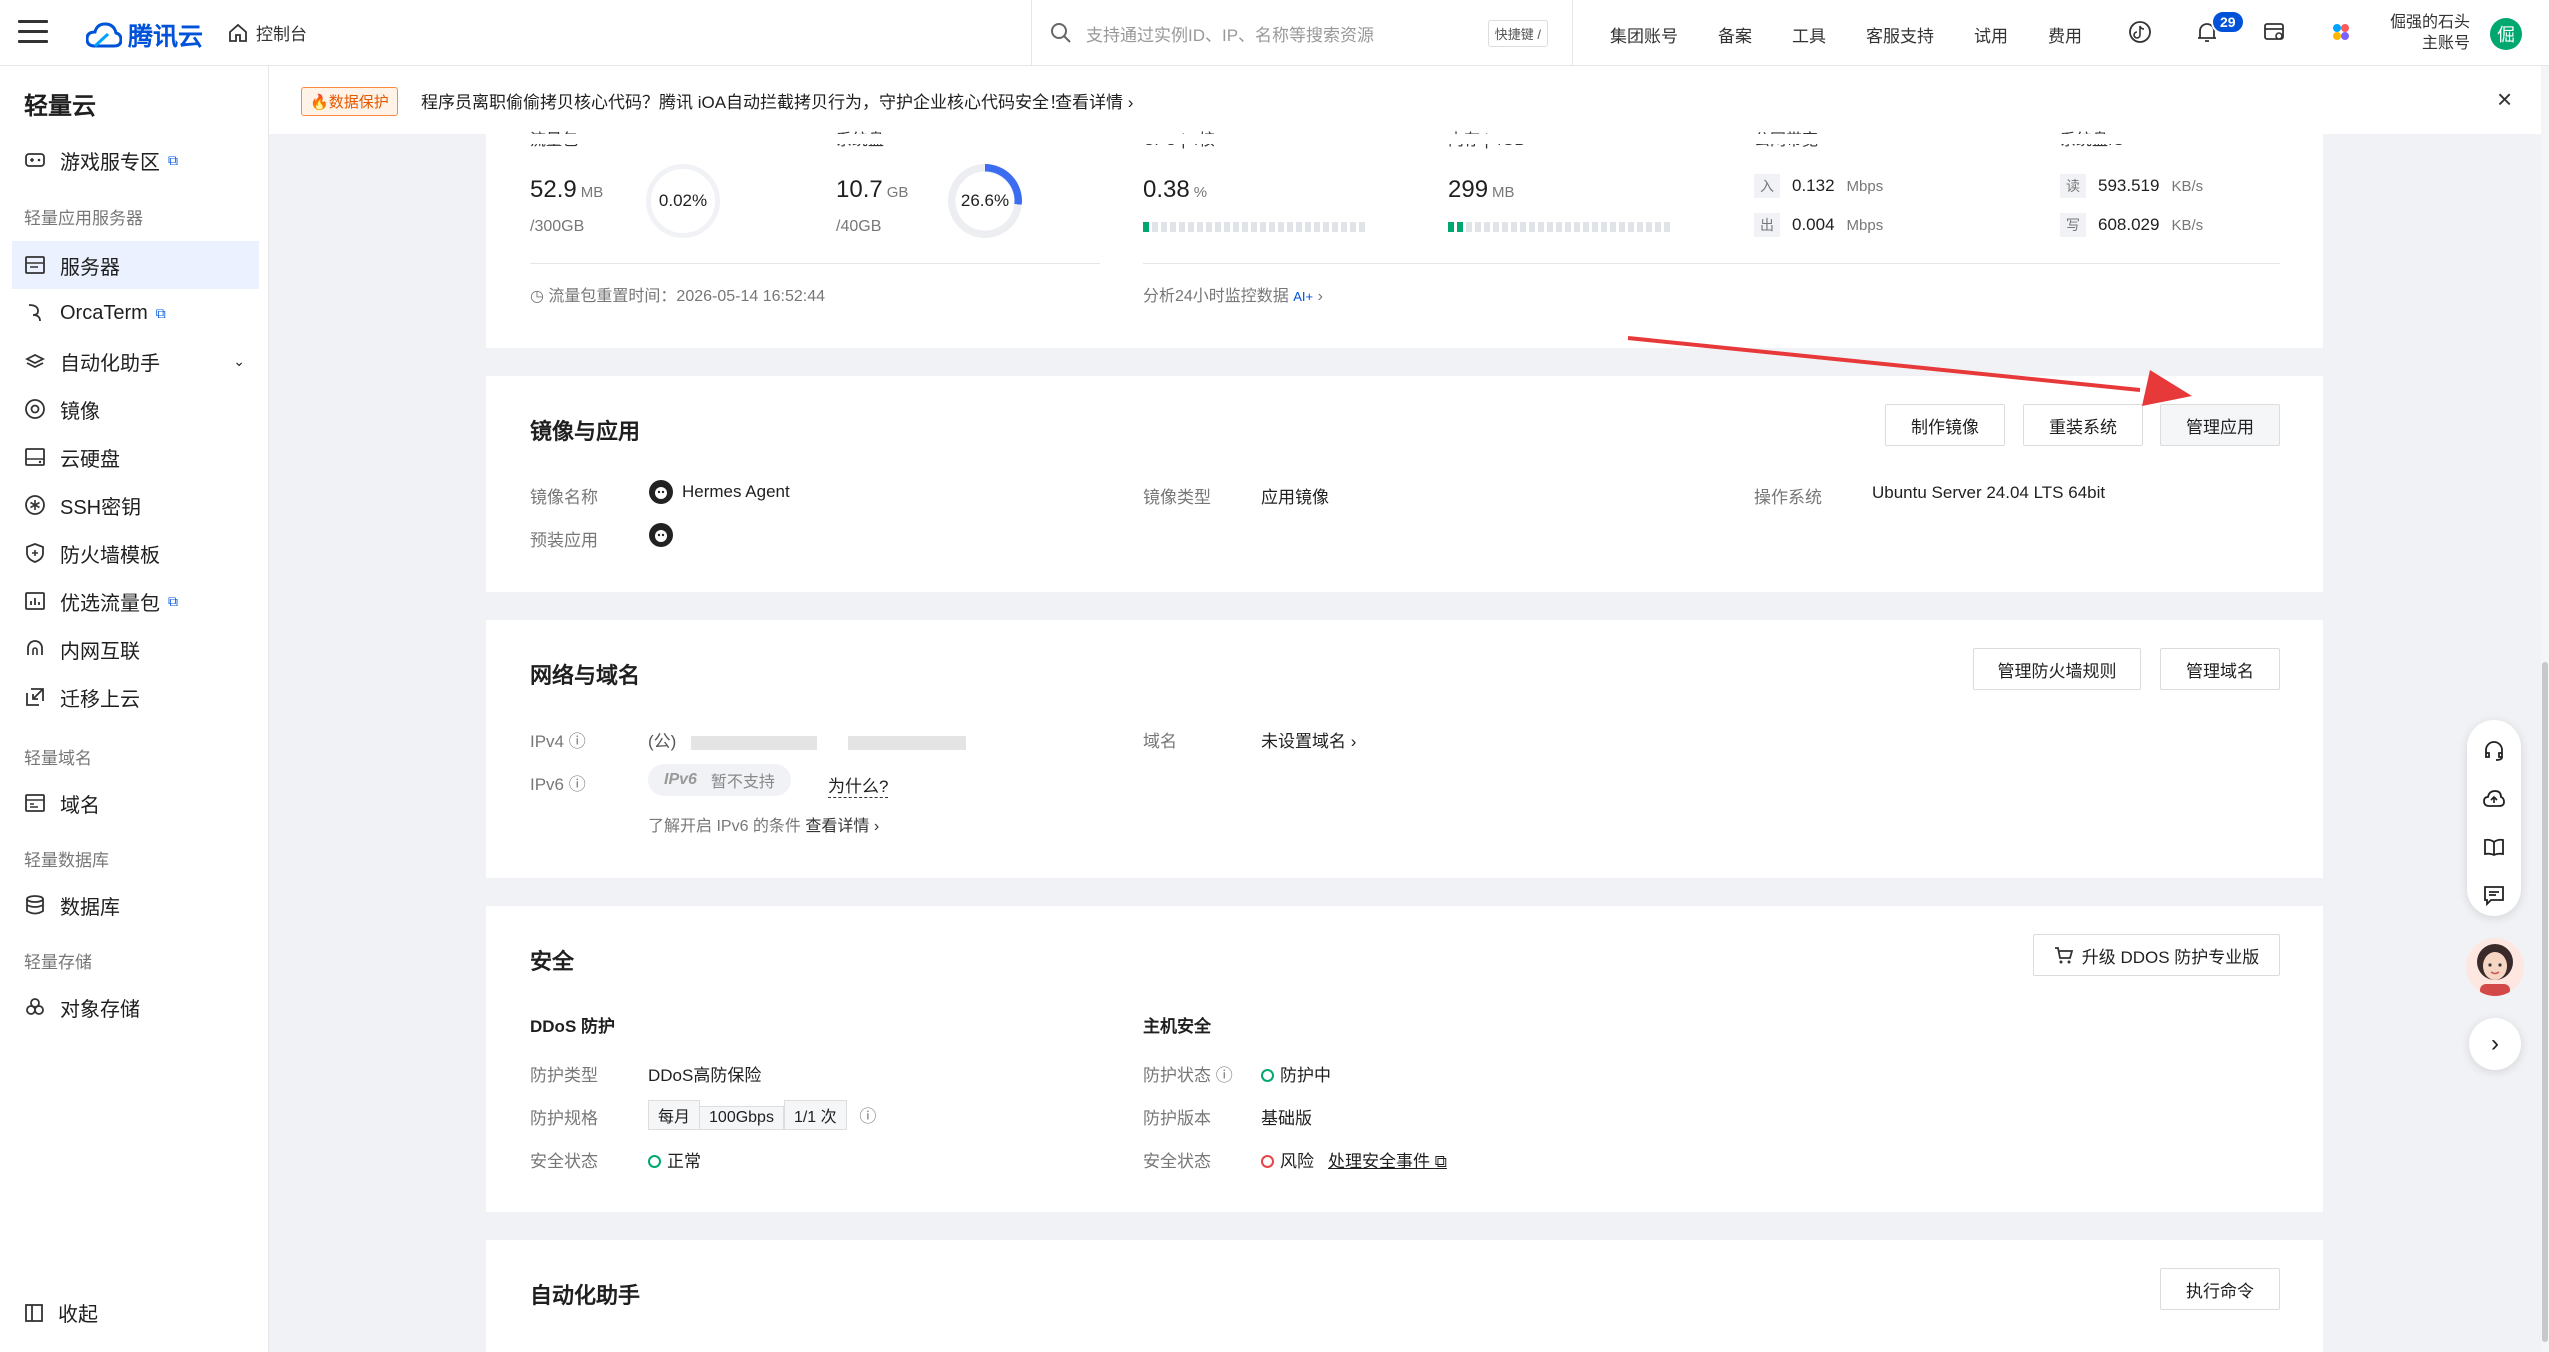 Image resolution: width=2549 pixels, height=1352 pixels. I want to click on notice-more-link: 查看详情 ›, so click(1094, 100).